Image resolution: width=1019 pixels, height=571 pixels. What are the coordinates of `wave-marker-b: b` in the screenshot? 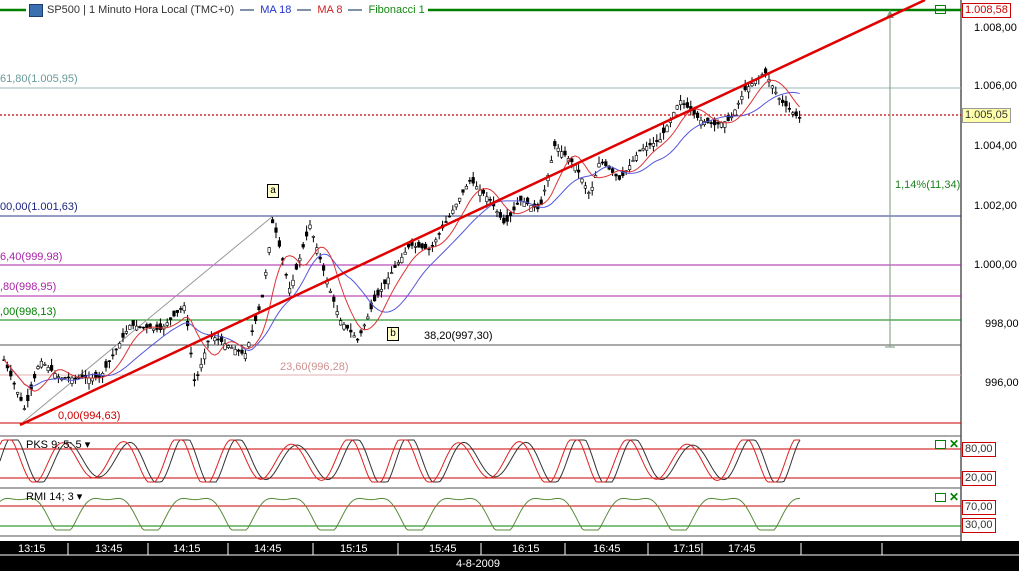 It's located at (393, 334).